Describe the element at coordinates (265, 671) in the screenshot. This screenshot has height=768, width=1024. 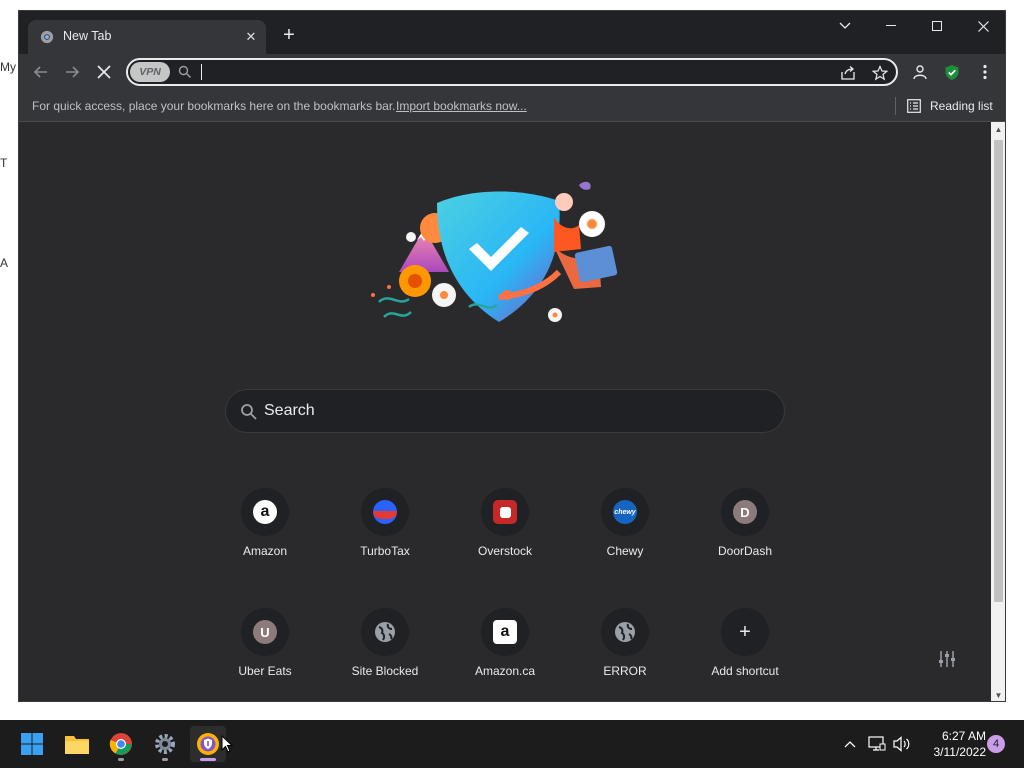
I see `shortcut-label: Uber Eats` at that location.